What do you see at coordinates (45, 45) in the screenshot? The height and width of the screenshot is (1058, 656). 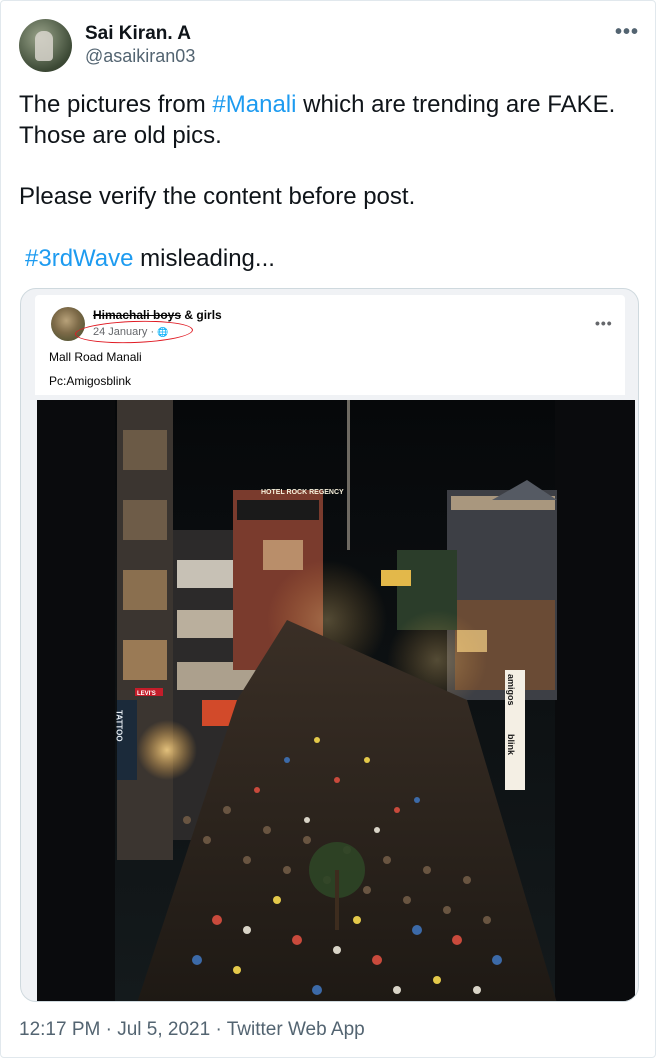 I see `author-avatar` at bounding box center [45, 45].